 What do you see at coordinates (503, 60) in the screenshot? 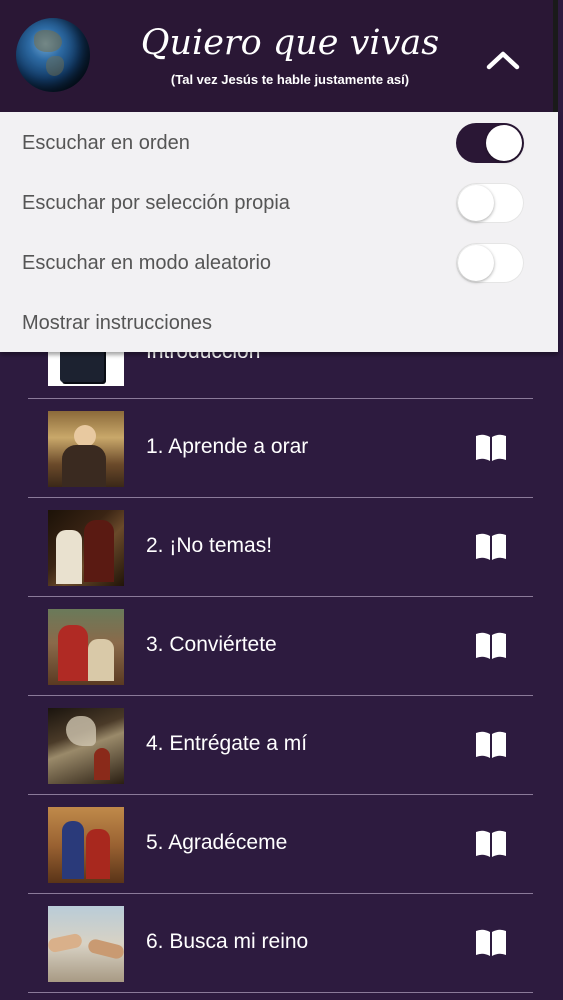
I see `chevron-up-icon` at bounding box center [503, 60].